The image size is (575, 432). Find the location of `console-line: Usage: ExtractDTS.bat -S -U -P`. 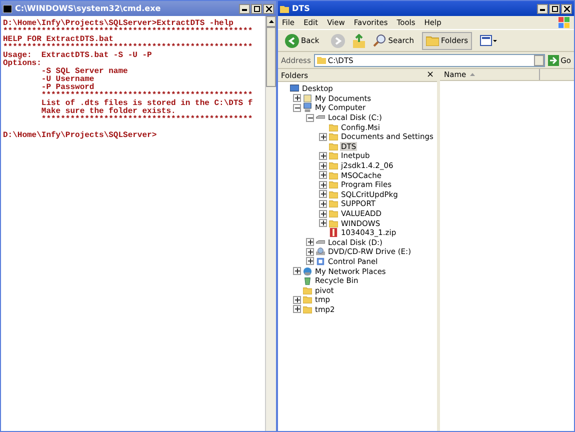

console-line: Usage: ExtractDTS.bat -S -U -P is located at coordinates (78, 56).